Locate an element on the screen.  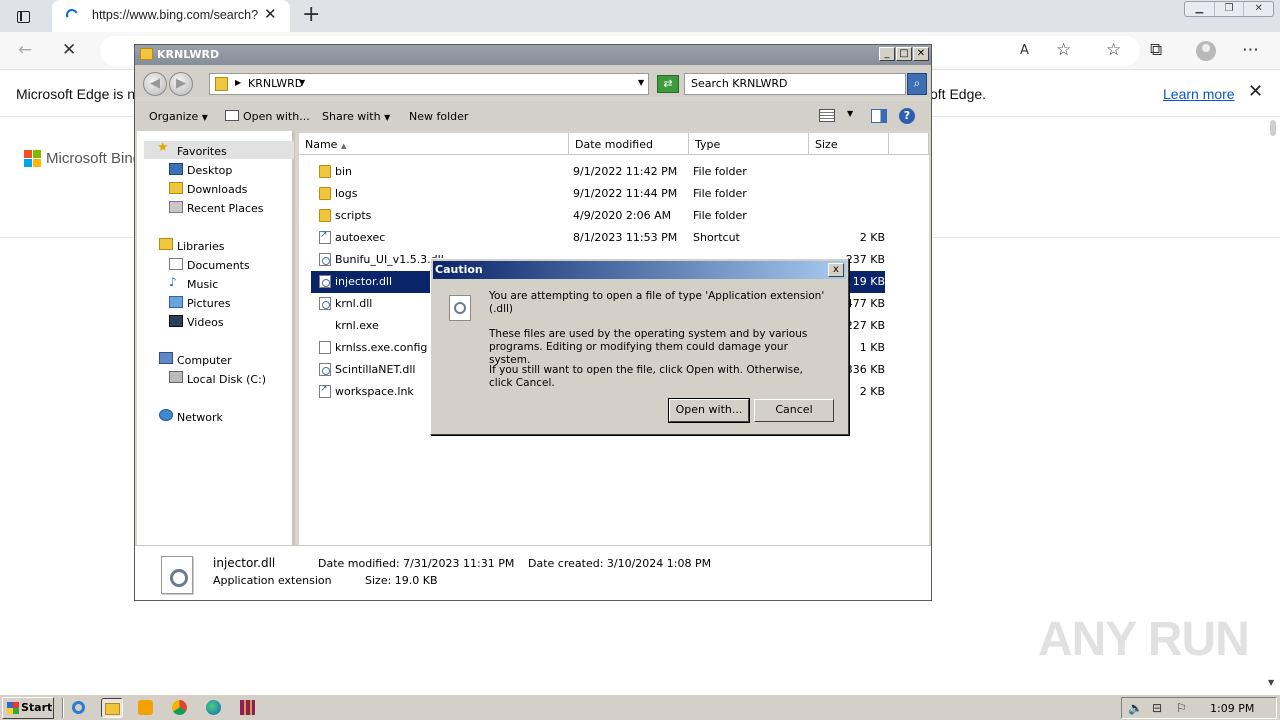
computer-icon is located at coordinates (166, 358).